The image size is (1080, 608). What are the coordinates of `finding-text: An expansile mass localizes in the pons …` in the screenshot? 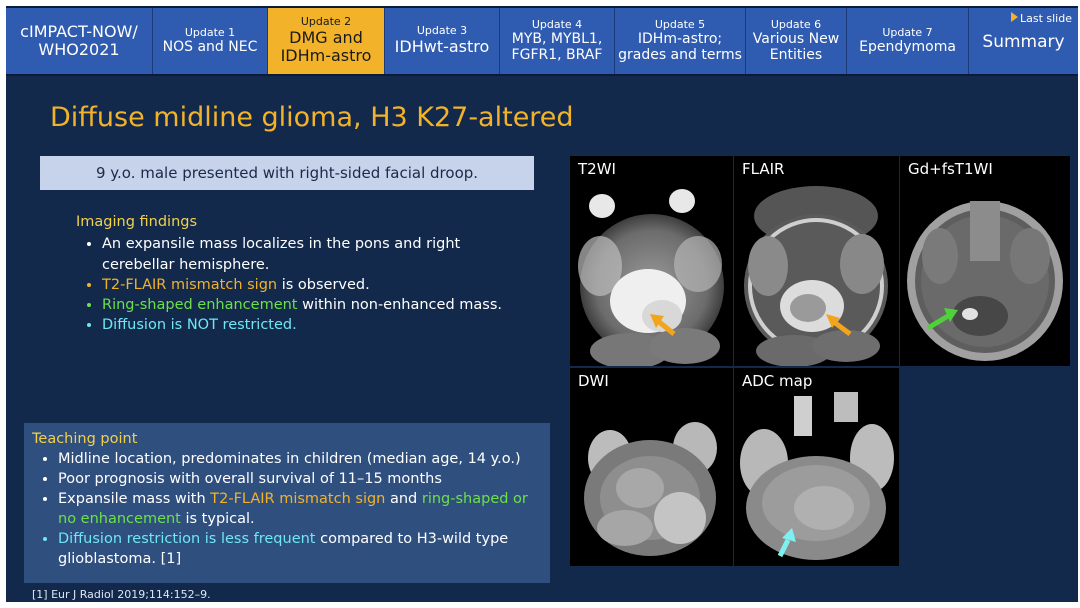 It's located at (281, 254).